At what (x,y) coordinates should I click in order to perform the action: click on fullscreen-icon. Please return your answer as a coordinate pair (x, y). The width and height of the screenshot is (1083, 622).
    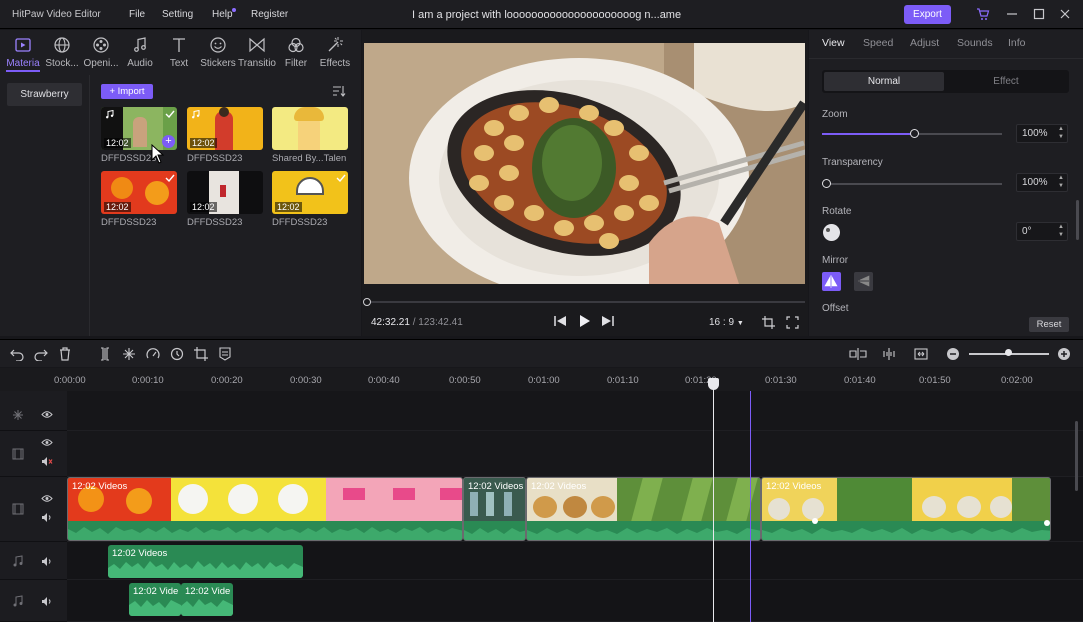
    Looking at the image, I should click on (792, 322).